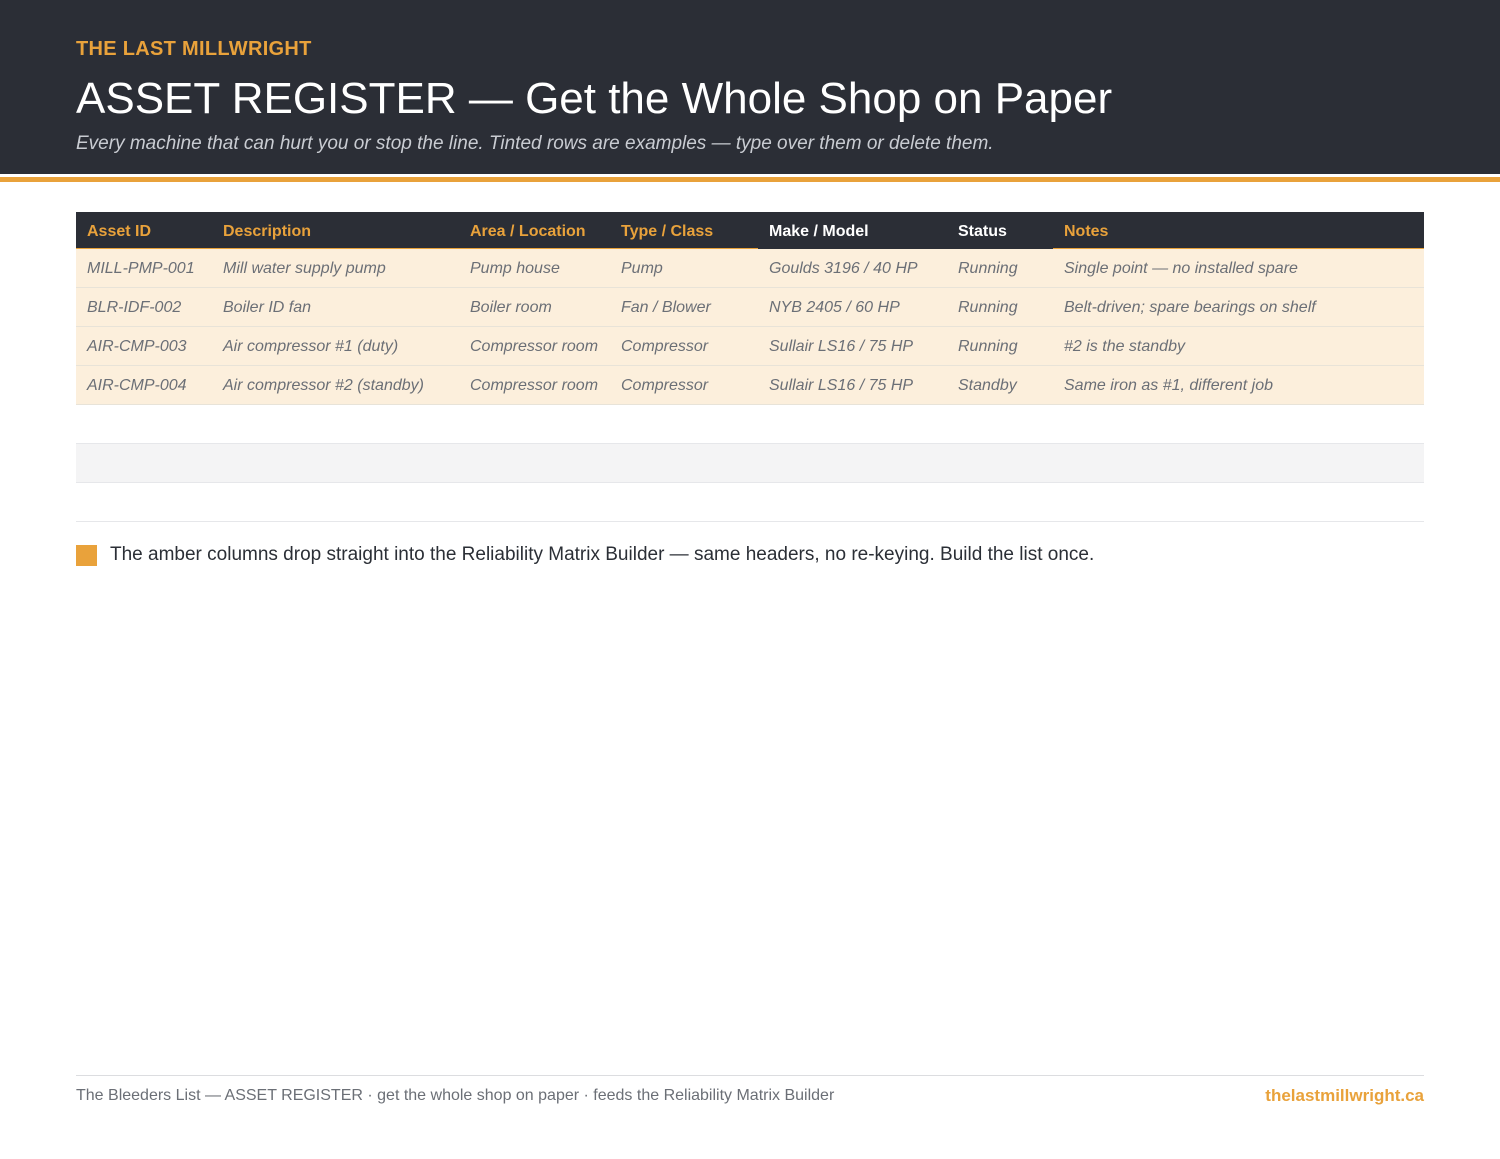 The height and width of the screenshot is (1159, 1500). I want to click on table-cell: Same iron as #1, different job, so click(1168, 385).